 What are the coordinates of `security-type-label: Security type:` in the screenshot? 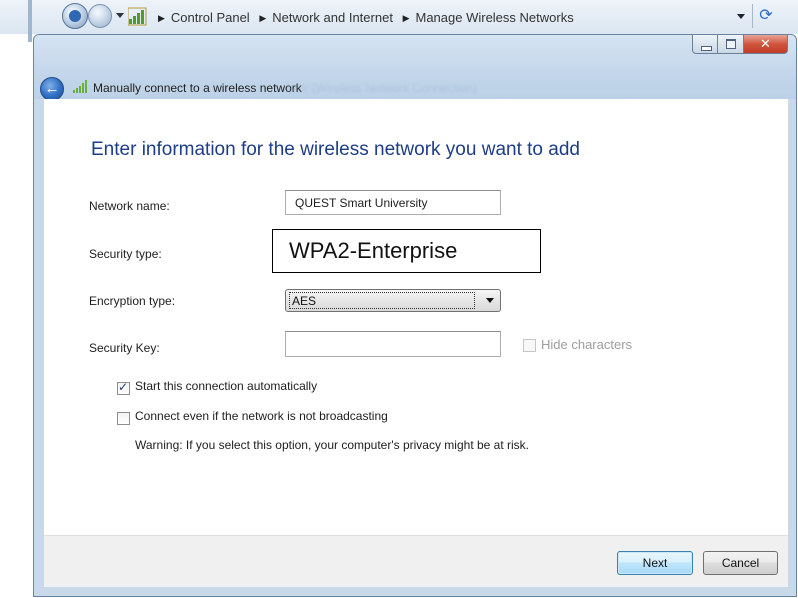 It's located at (125, 254).